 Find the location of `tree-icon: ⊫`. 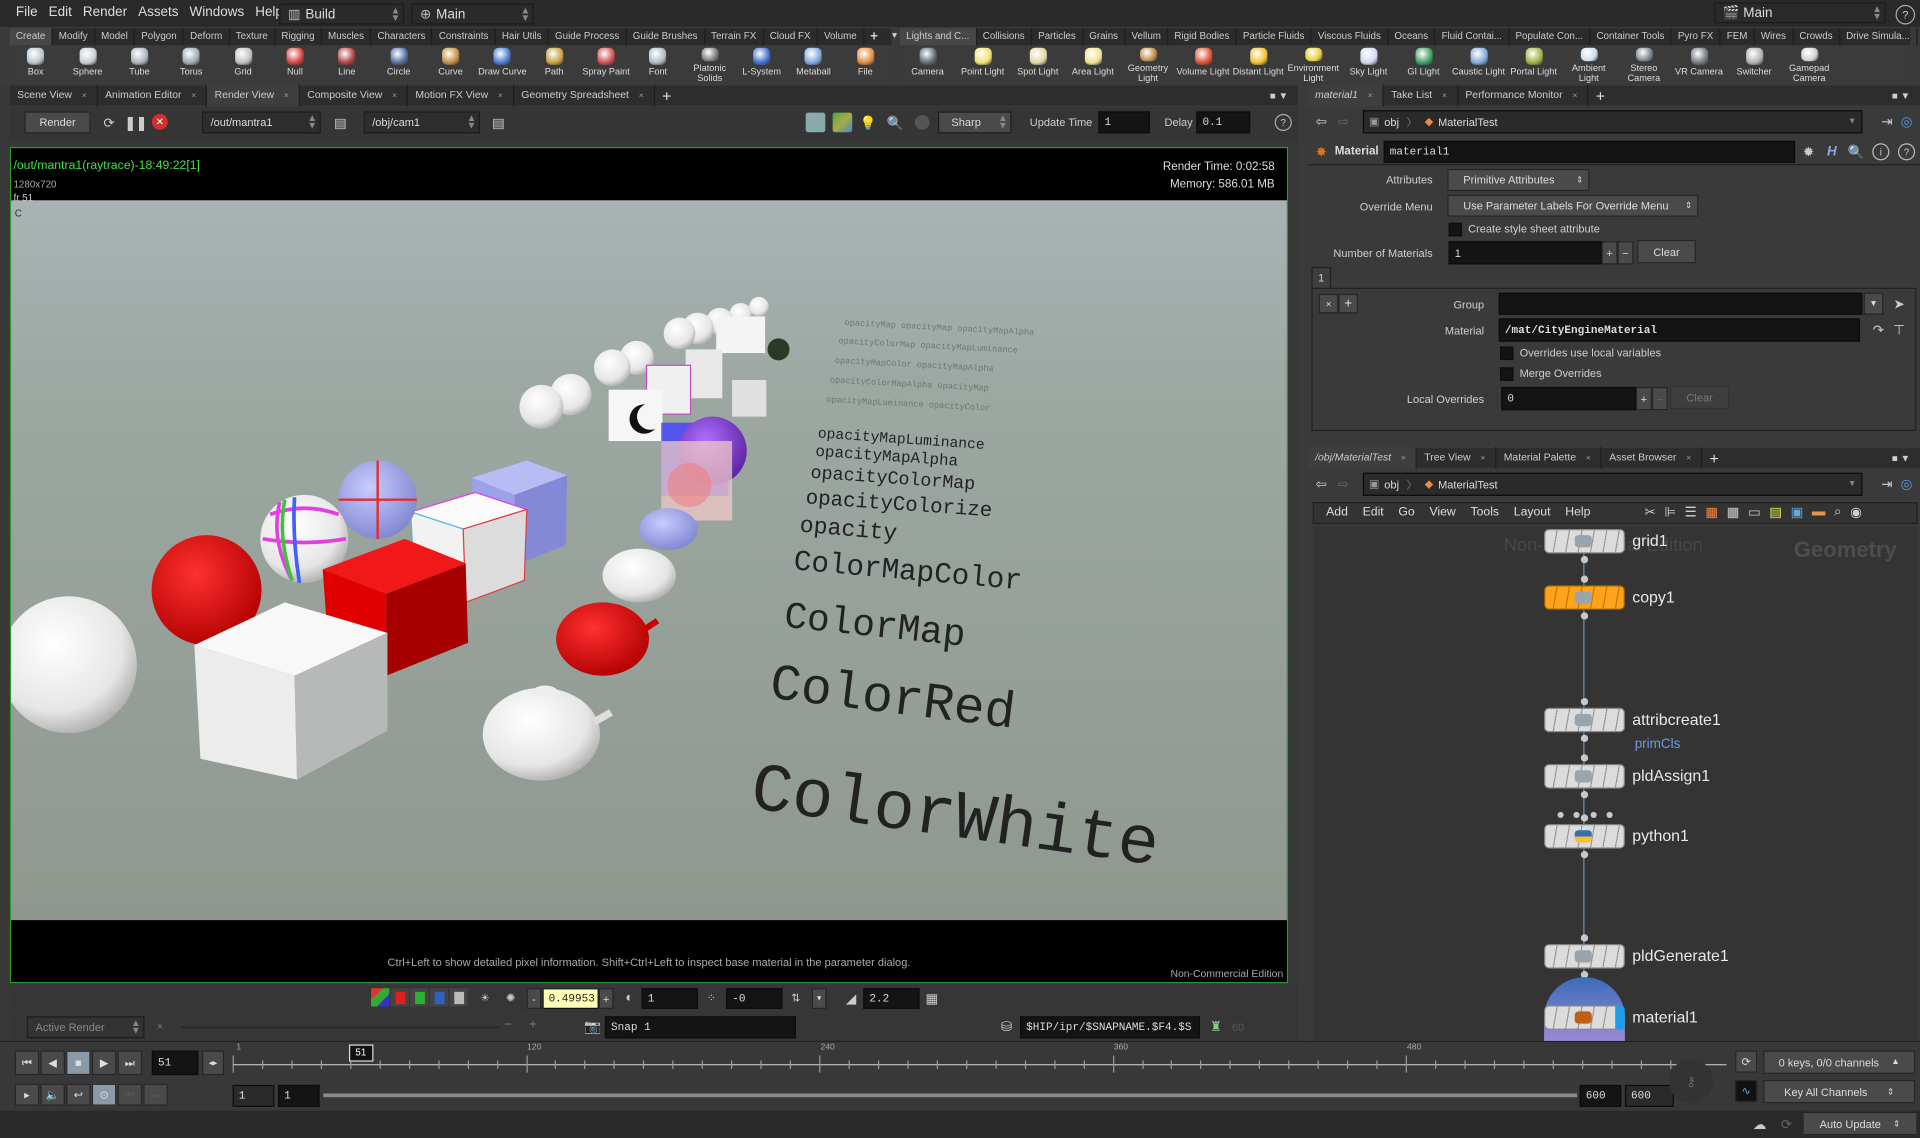

tree-icon: ⊫ is located at coordinates (1670, 512).